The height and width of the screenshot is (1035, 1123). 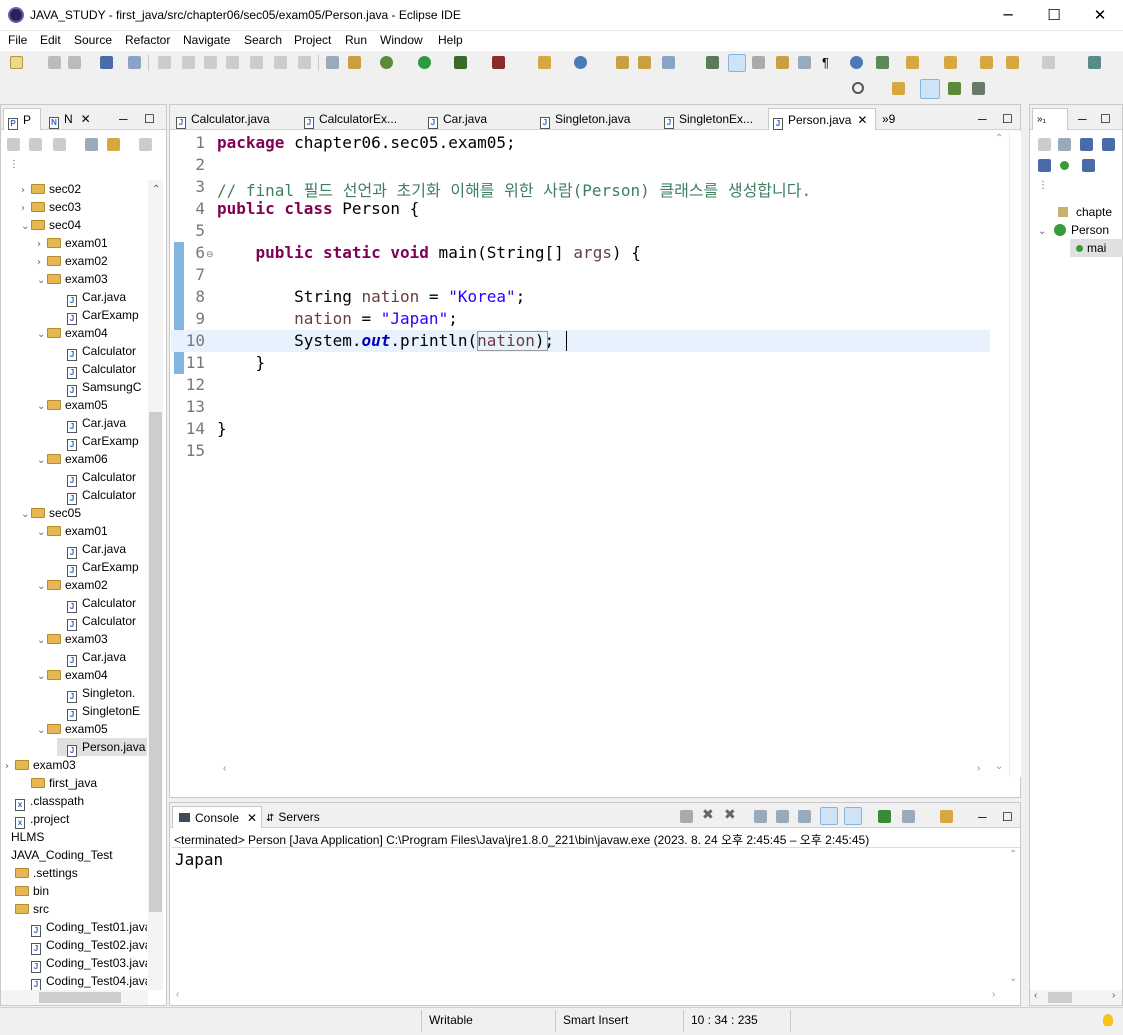 What do you see at coordinates (1054, 15) in the screenshot?
I see `maximize-icon: ☐` at bounding box center [1054, 15].